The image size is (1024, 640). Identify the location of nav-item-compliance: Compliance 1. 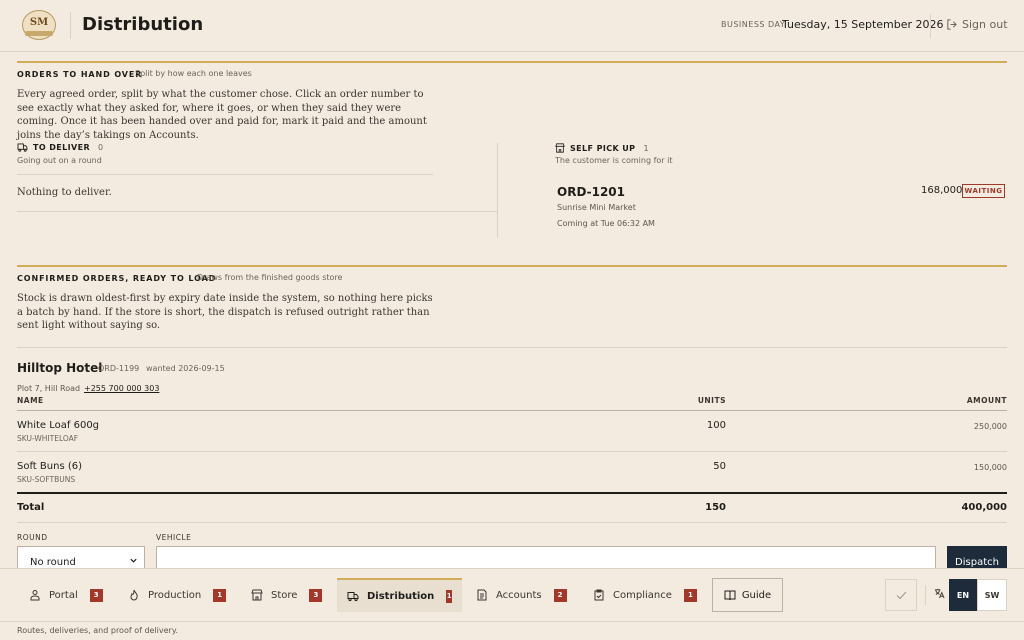
(645, 595).